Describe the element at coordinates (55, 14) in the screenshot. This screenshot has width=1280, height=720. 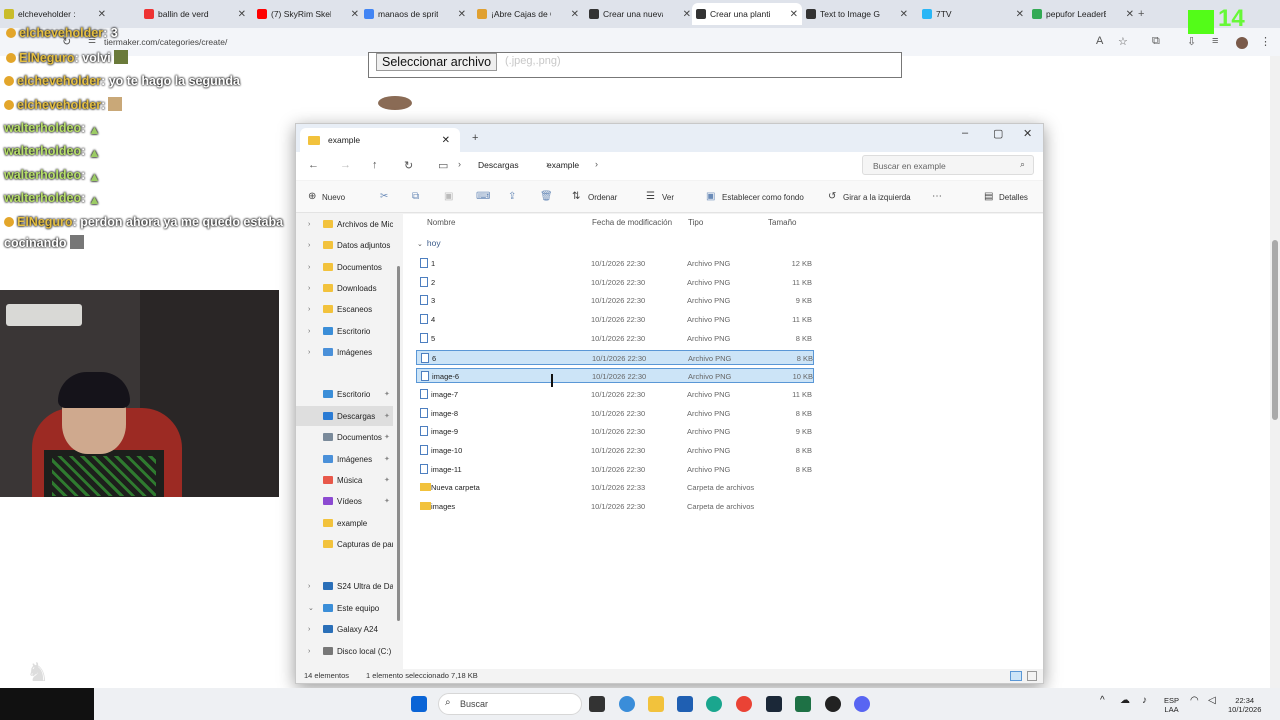
I see `browser-tab: elcheveholder : 2 ✕` at that location.